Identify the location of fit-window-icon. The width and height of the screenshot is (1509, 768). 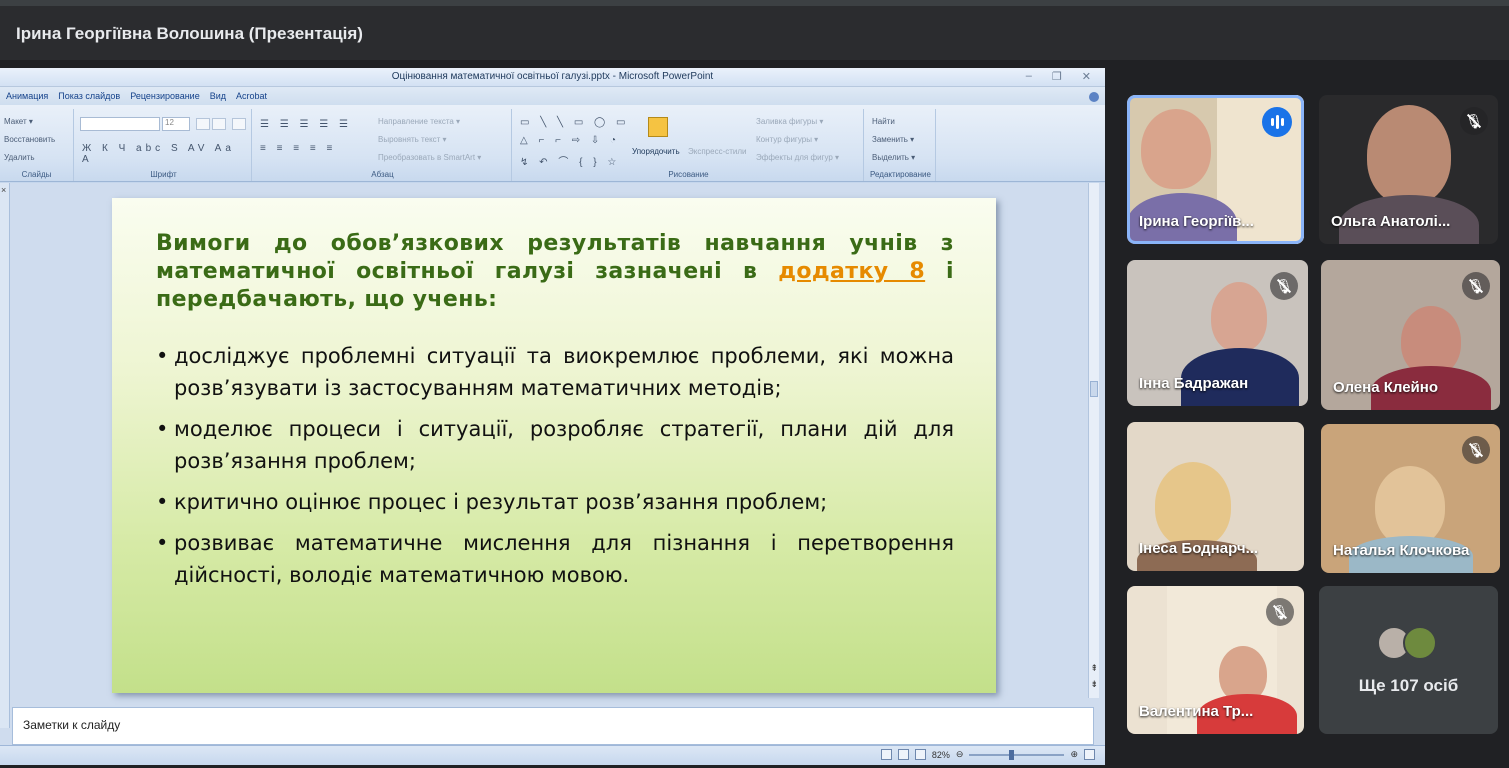
(1089, 754).